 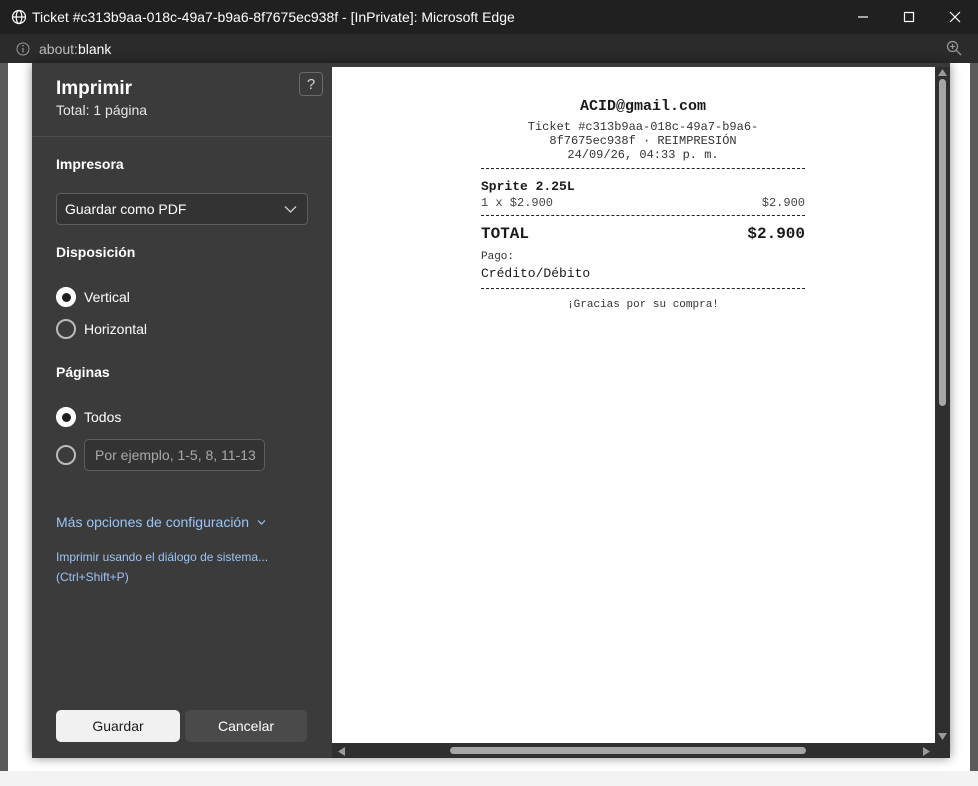 I want to click on address-url: about:blank, so click(x=75, y=49).